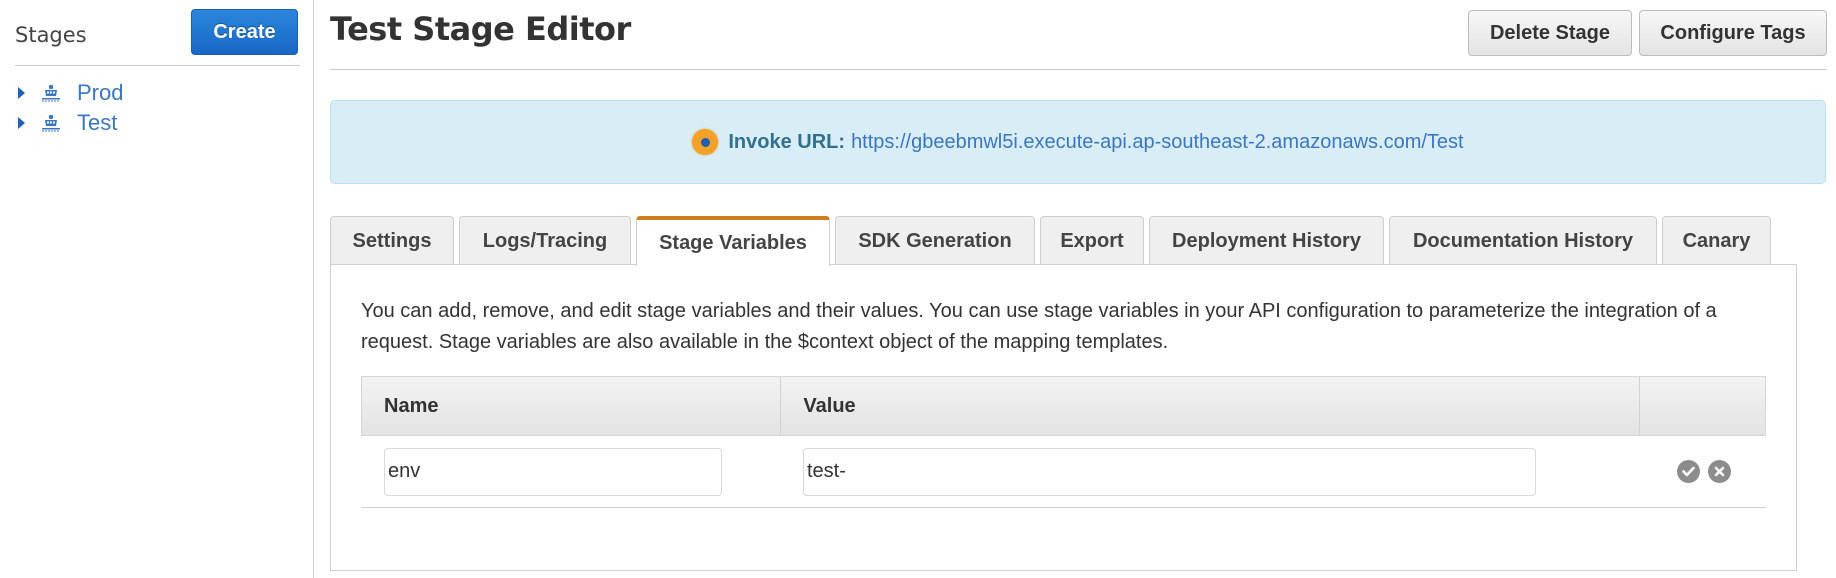  What do you see at coordinates (1523, 240) in the screenshot?
I see `tab-documentation-history: Documentation History` at bounding box center [1523, 240].